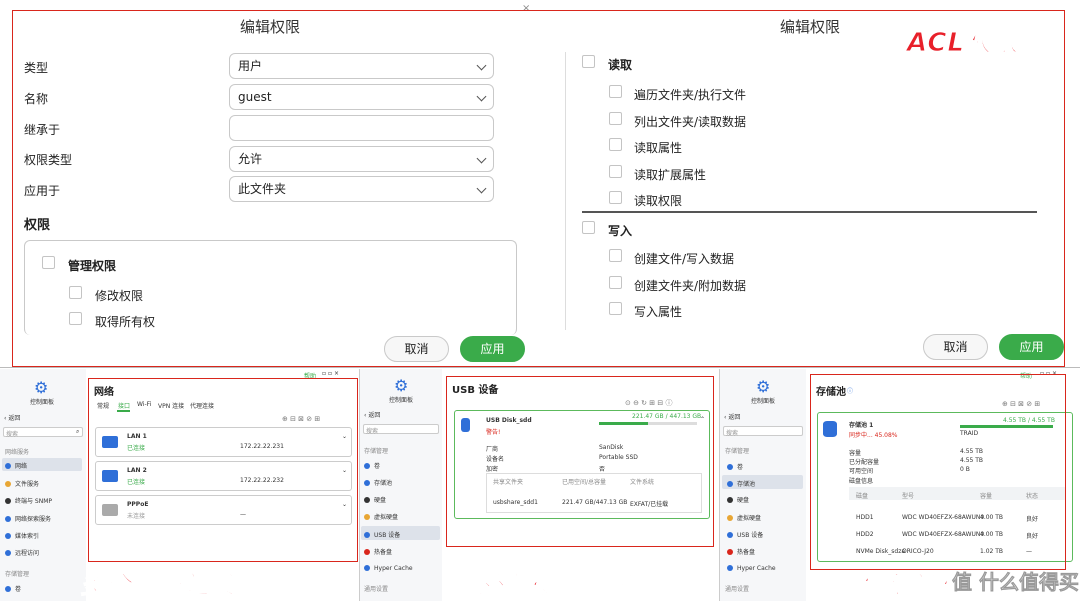  I want to click on watermark: 值 什么值得买, so click(1015, 582).